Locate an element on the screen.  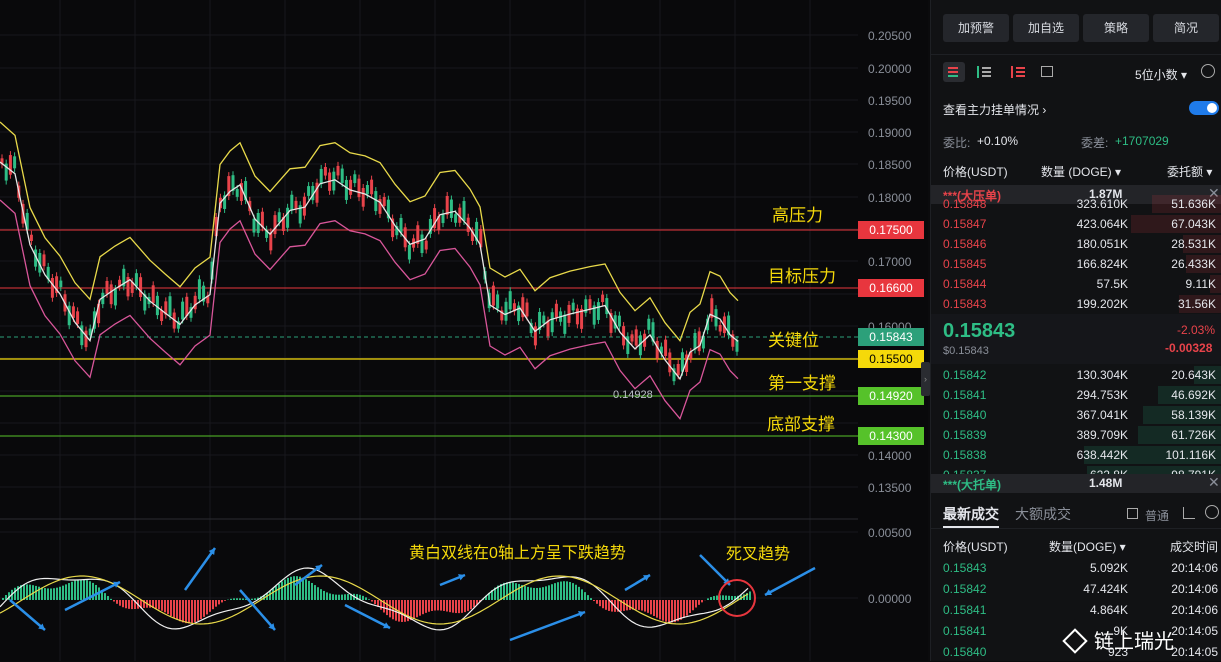
filter-icon is located at coordinates (1189, 513).